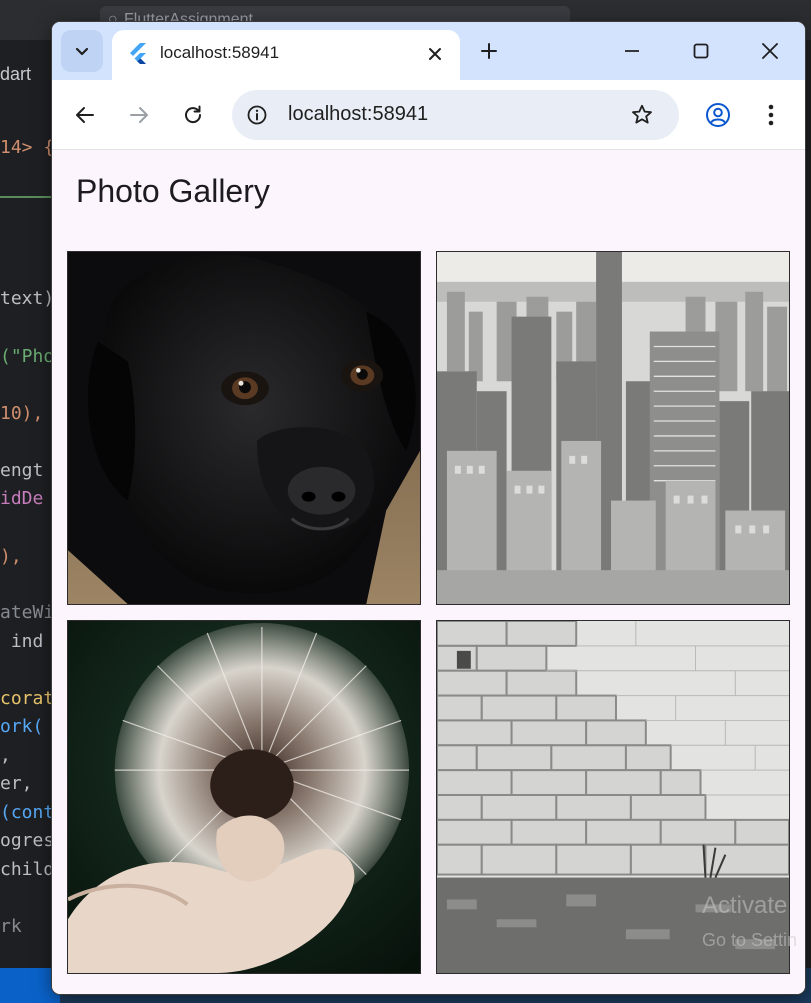  Describe the element at coordinates (173, 191) in the screenshot. I see `page-title: Photo Gallery` at that location.